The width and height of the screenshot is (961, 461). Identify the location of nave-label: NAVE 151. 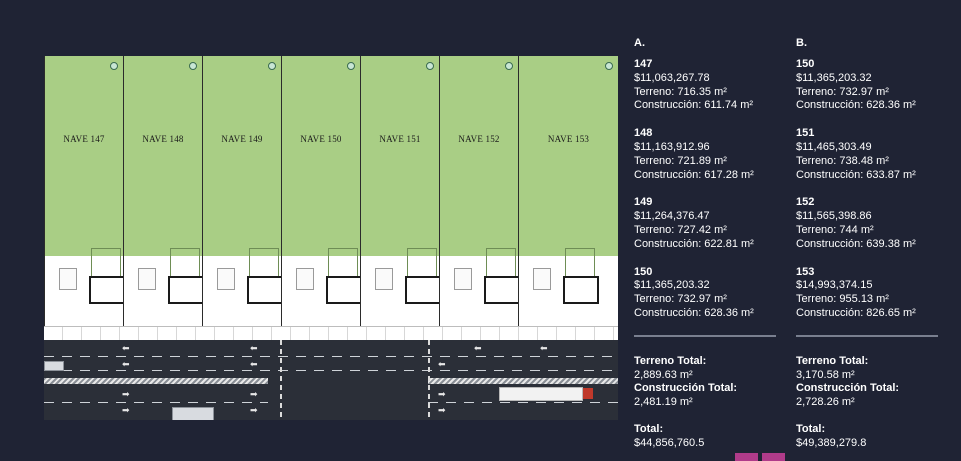
(400, 139).